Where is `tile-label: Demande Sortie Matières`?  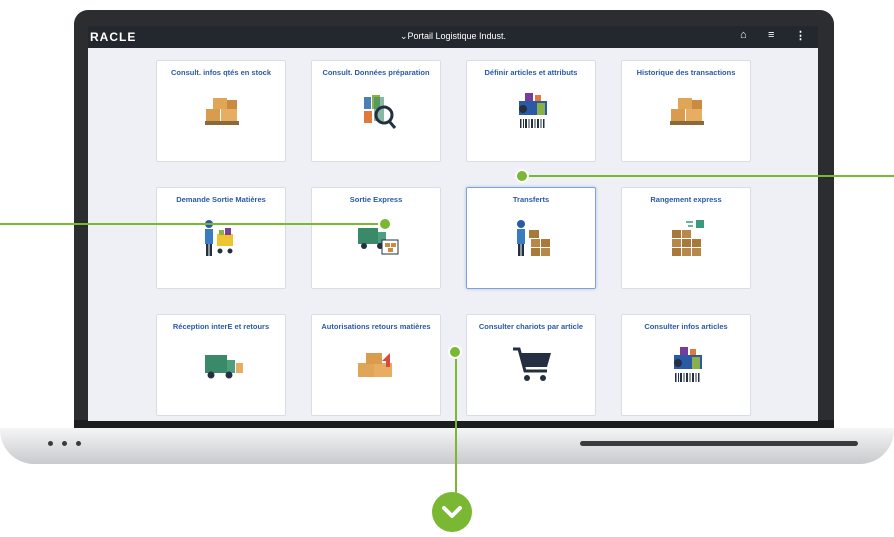 tile-label: Demande Sortie Matières is located at coordinates (221, 199).